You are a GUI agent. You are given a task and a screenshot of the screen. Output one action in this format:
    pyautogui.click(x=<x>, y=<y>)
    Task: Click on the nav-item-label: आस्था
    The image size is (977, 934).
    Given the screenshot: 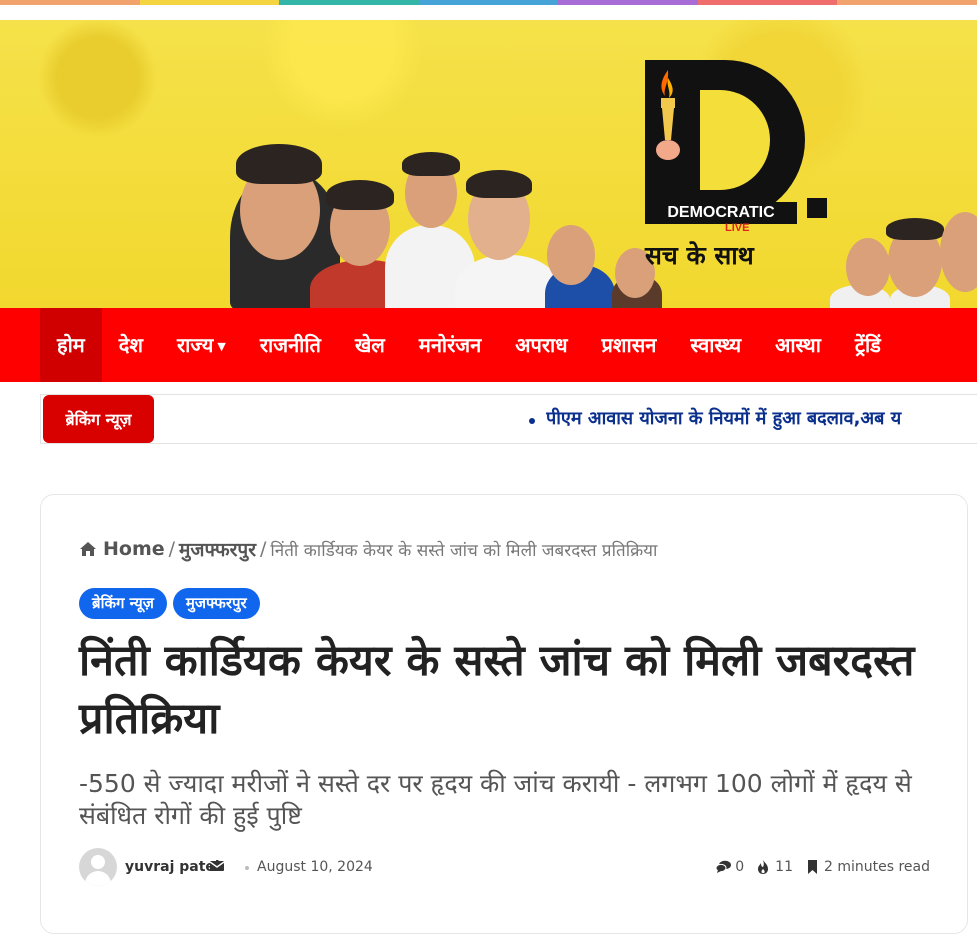 What is the action you would take?
    pyautogui.click(x=798, y=345)
    